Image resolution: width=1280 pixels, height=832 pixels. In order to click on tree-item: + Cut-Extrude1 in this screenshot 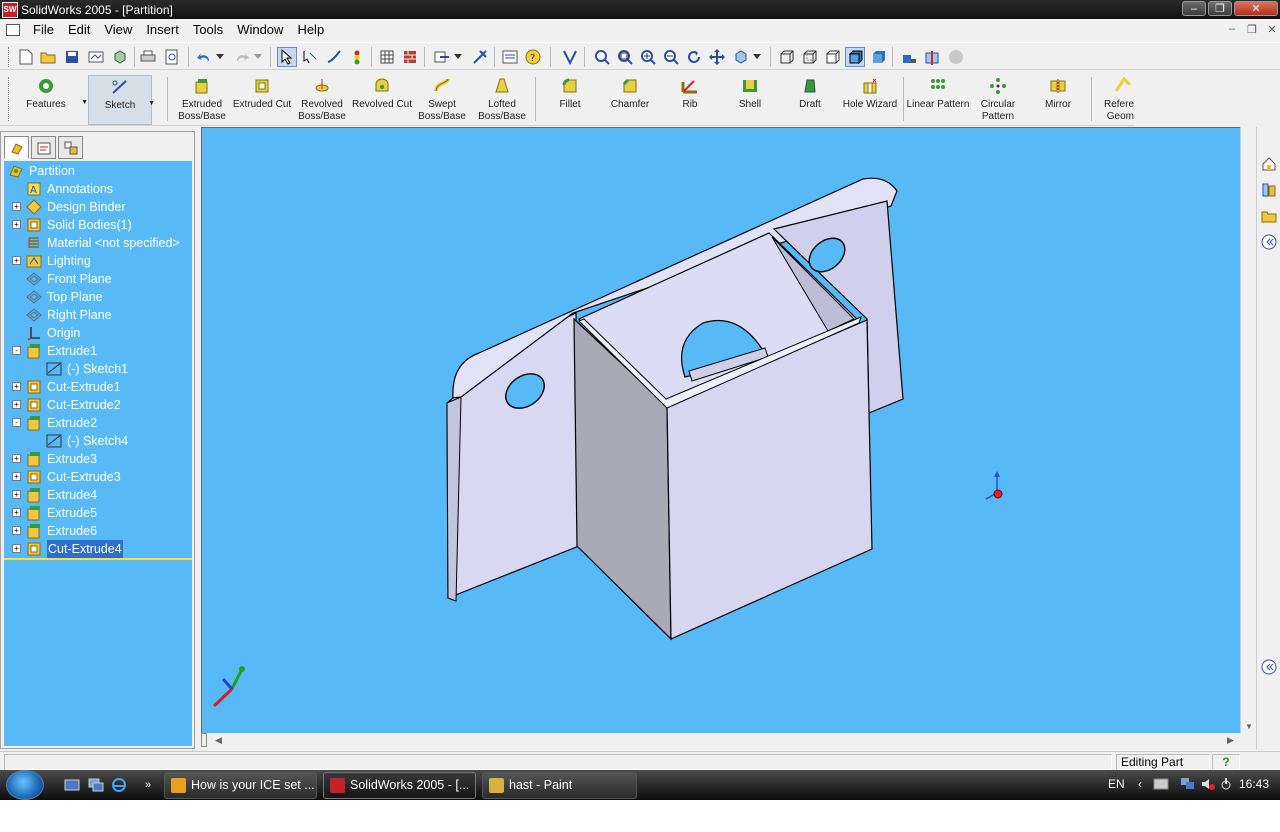, I will do `click(98, 387)`.